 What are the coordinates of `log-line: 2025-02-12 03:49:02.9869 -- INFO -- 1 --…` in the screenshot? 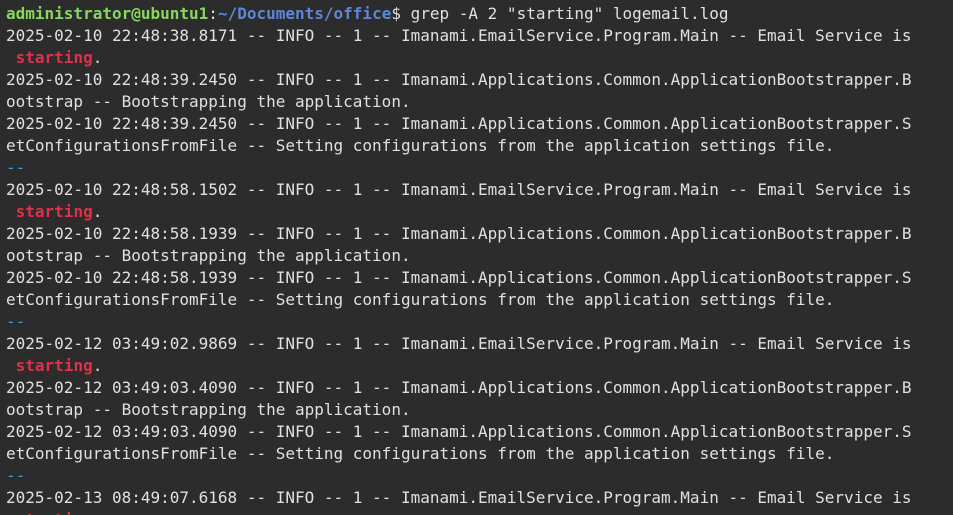 It's located at (459, 343).